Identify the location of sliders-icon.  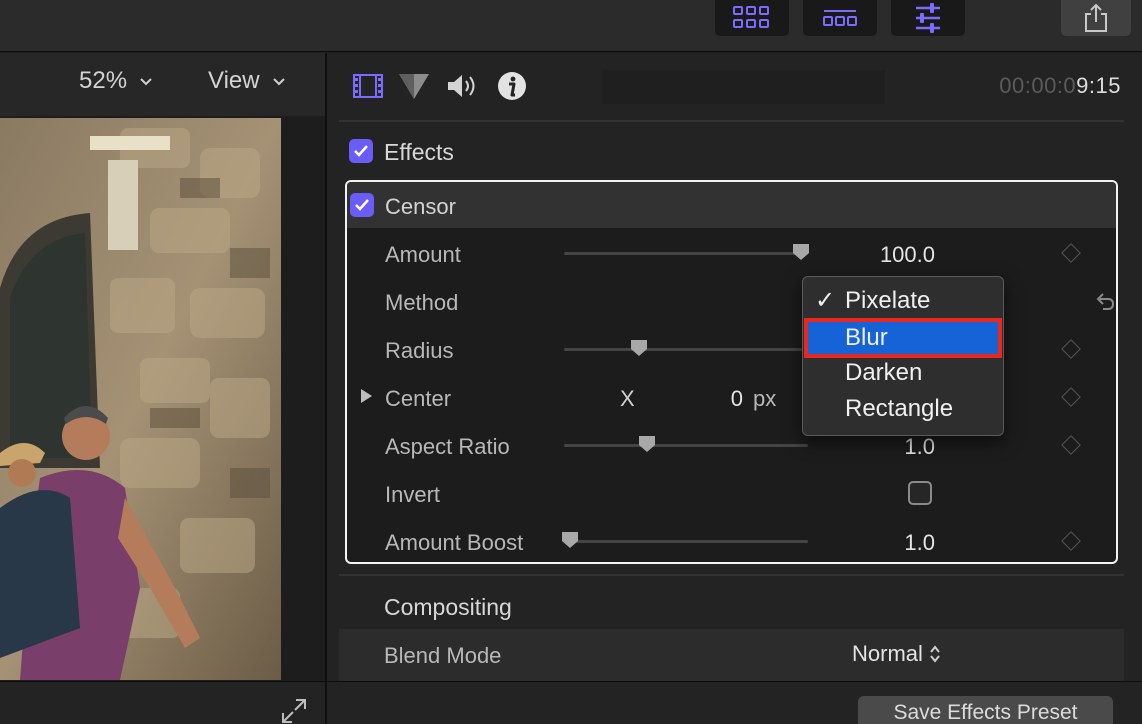
(928, 18).